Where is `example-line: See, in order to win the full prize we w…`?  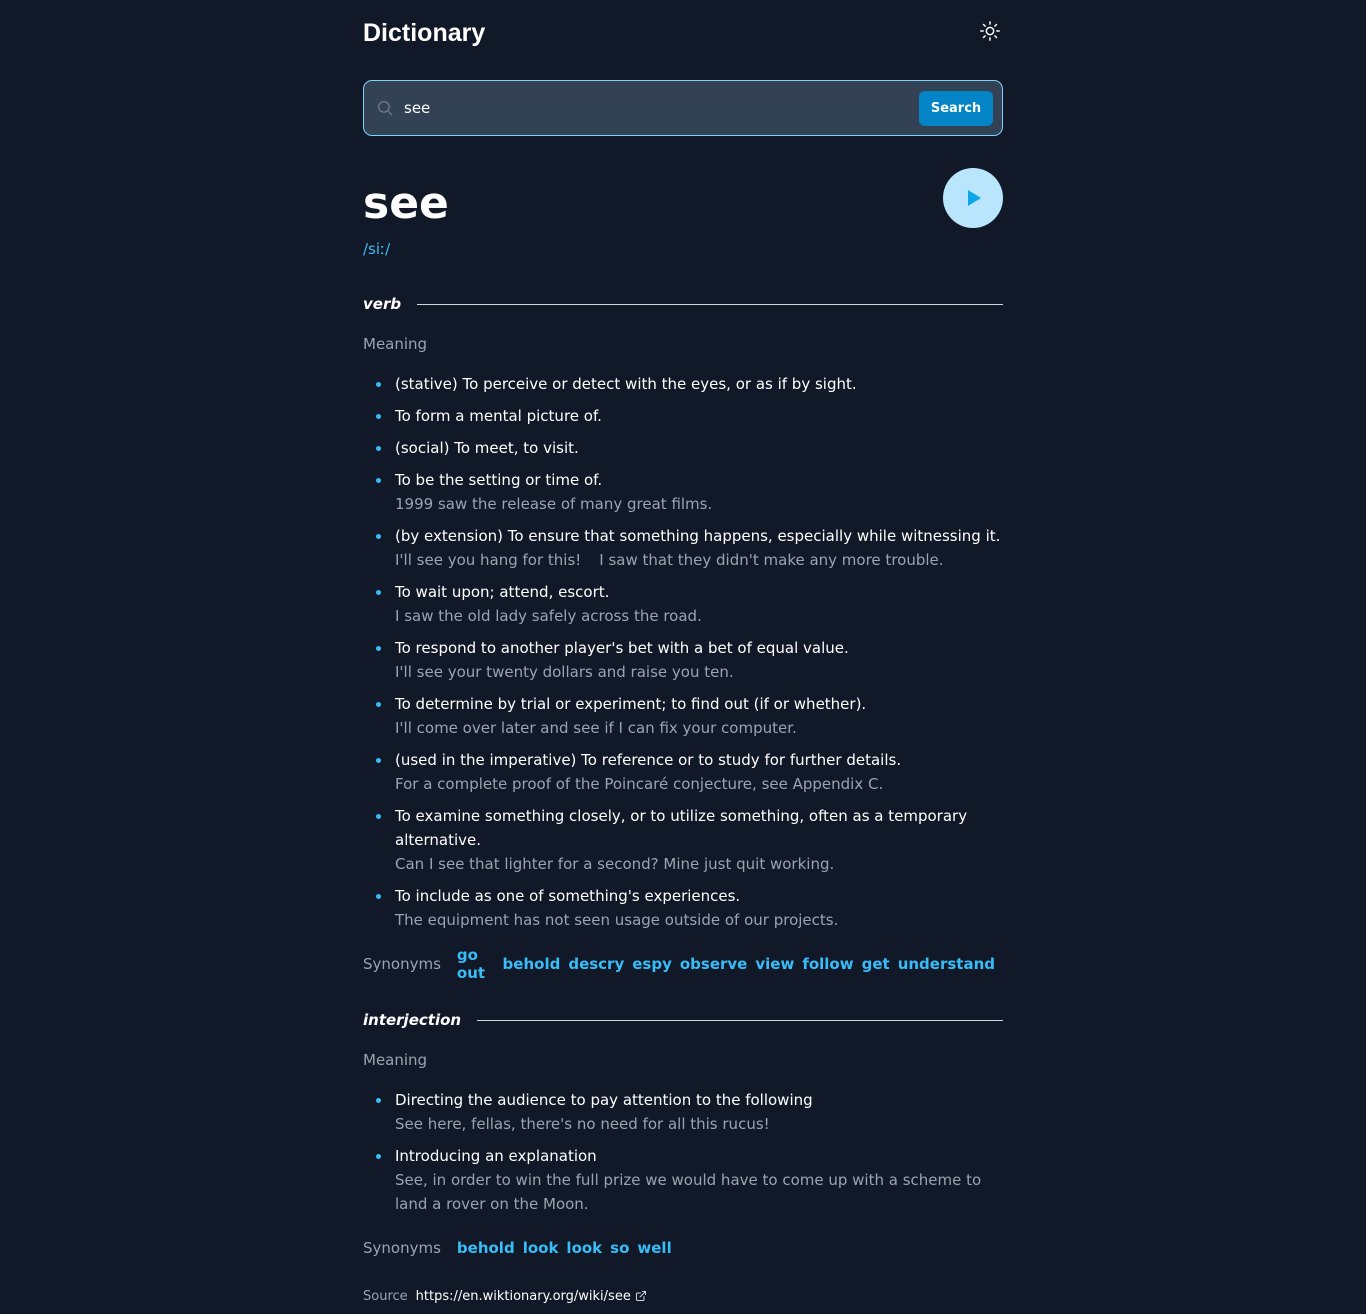
example-line: See, in order to win the full prize we w… is located at coordinates (699, 1192).